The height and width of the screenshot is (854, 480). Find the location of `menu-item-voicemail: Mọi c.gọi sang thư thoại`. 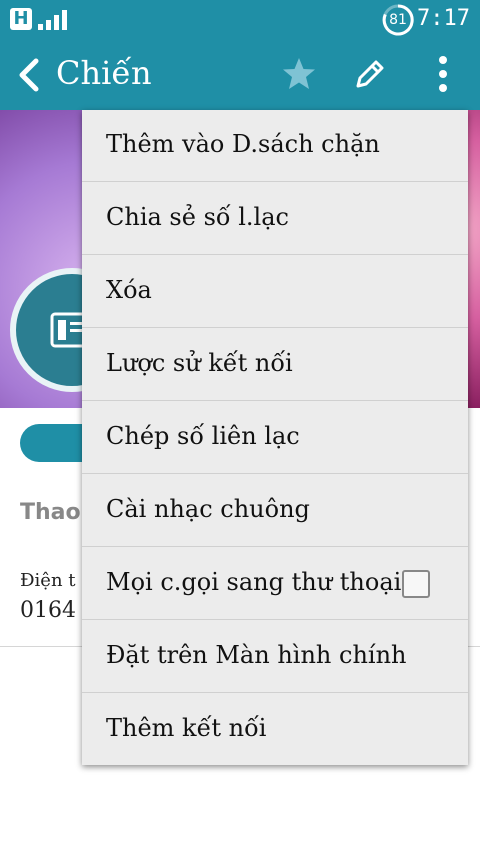

menu-item-voicemail: Mọi c.gọi sang thư thoại is located at coordinates (275, 584).